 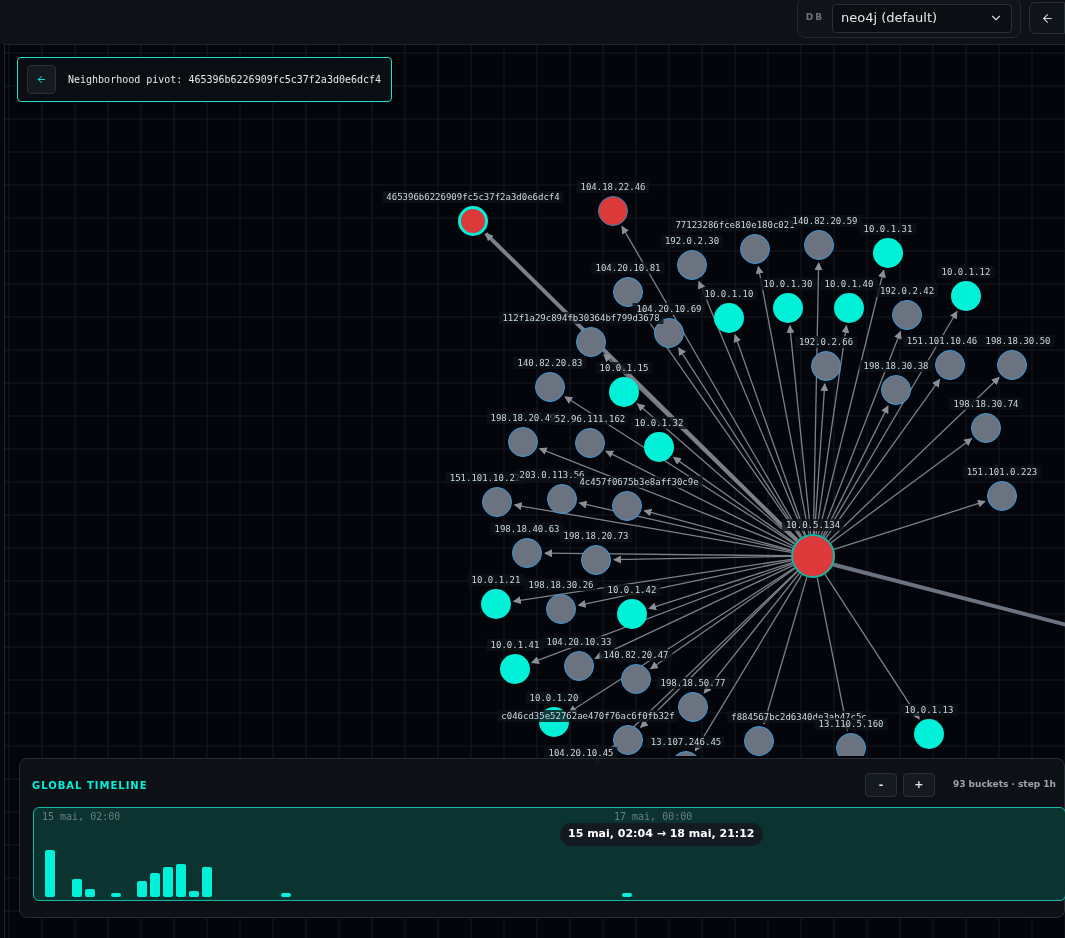 I want to click on node-label: 104.18.22.46, so click(x=613, y=187).